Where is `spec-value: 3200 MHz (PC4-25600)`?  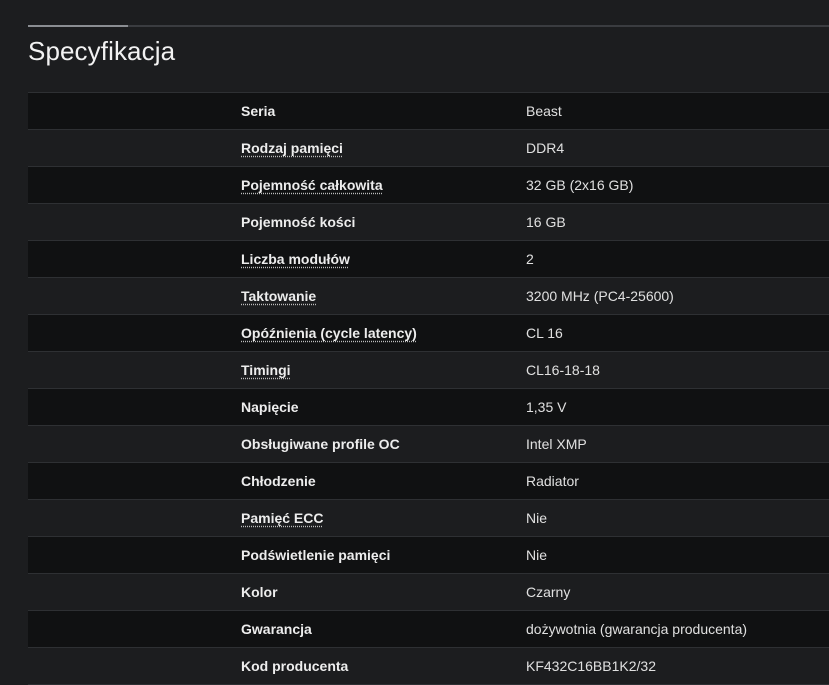 spec-value: 3200 MHz (PC4-25600) is located at coordinates (600, 296).